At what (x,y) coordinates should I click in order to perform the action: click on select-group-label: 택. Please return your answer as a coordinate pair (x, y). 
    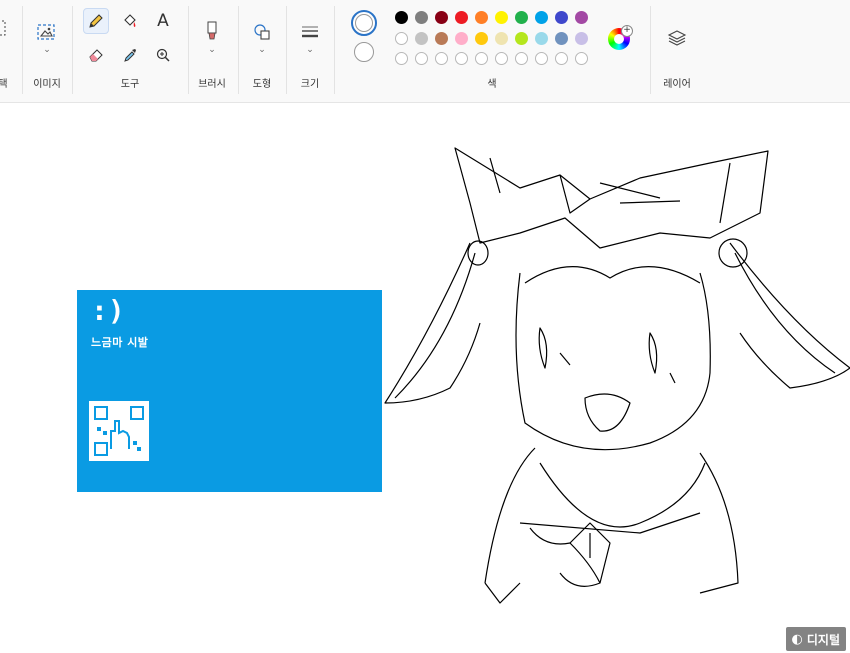
    Looking at the image, I should click on (4, 84).